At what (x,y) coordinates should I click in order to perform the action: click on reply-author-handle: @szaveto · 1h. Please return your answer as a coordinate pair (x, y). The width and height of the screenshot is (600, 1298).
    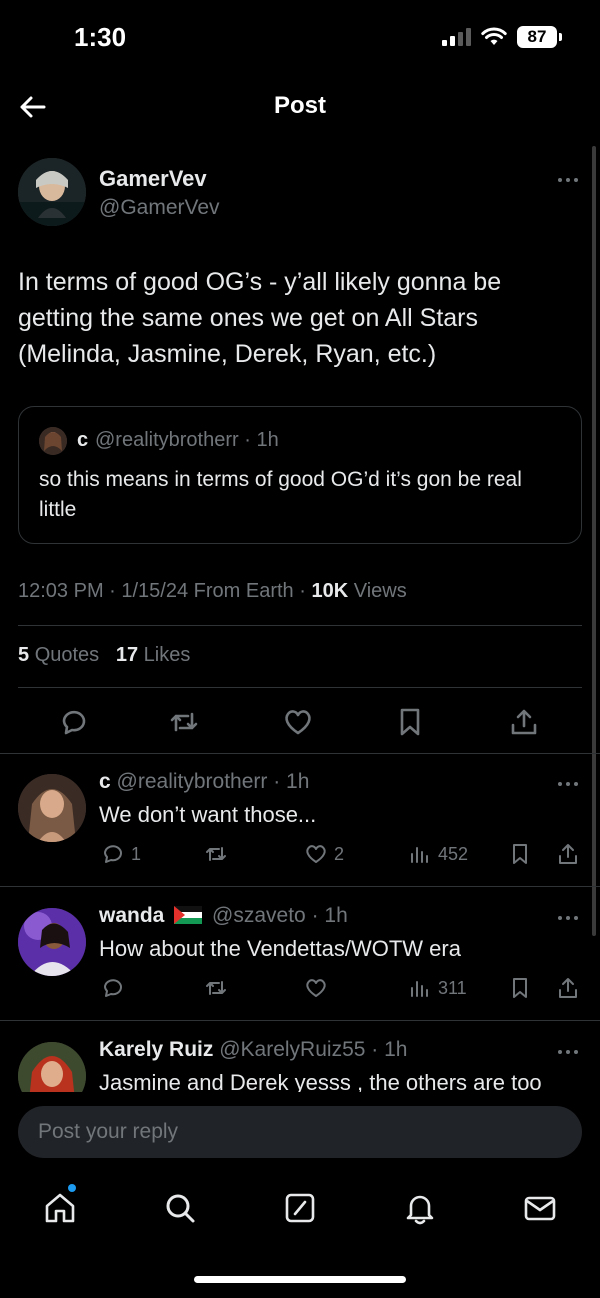
    Looking at the image, I should click on (280, 915).